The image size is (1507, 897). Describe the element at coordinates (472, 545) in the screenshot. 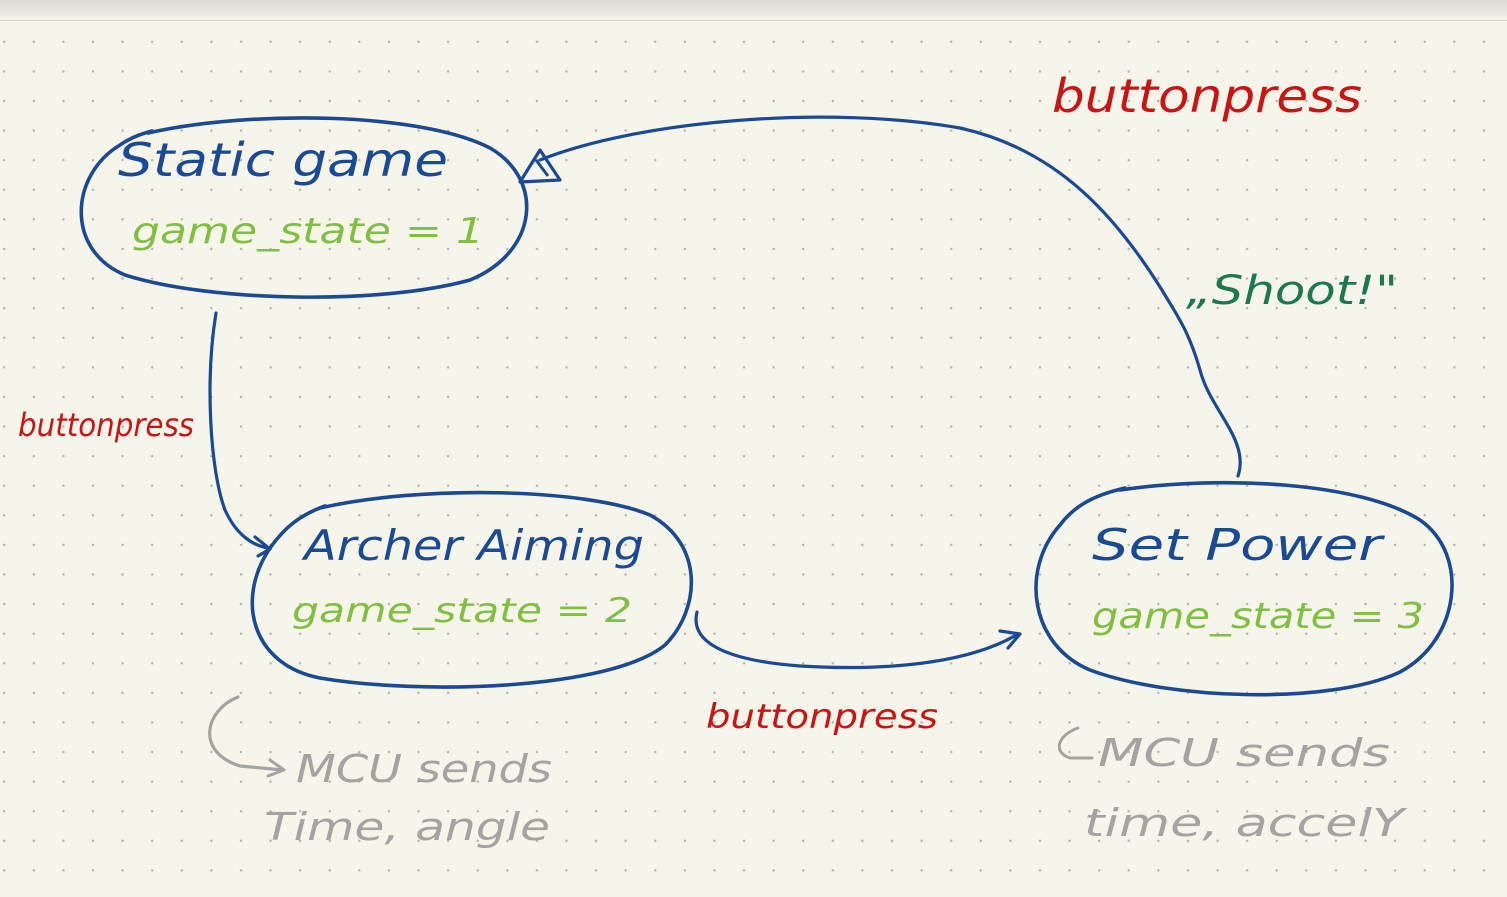

I see `state-archer-aiming-title: Archer Aiming` at that location.